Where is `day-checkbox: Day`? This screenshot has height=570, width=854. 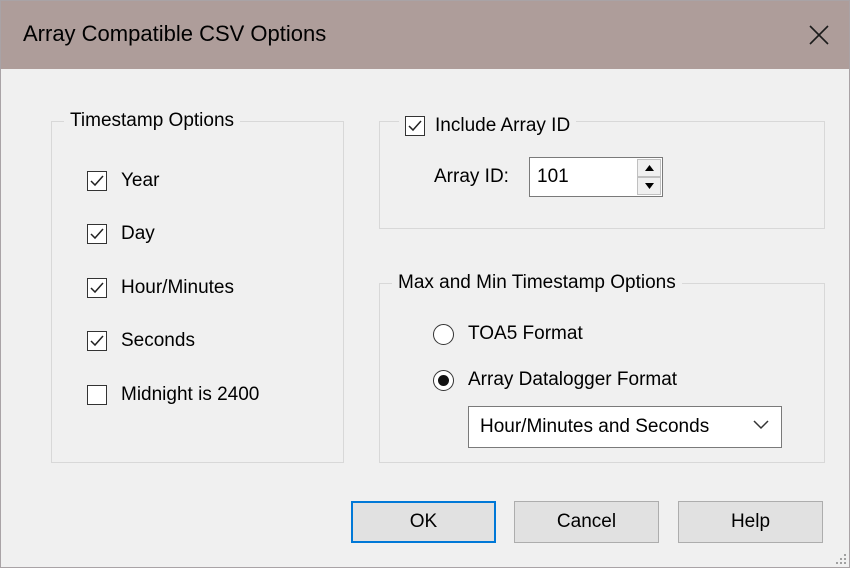 day-checkbox: Day is located at coordinates (121, 234).